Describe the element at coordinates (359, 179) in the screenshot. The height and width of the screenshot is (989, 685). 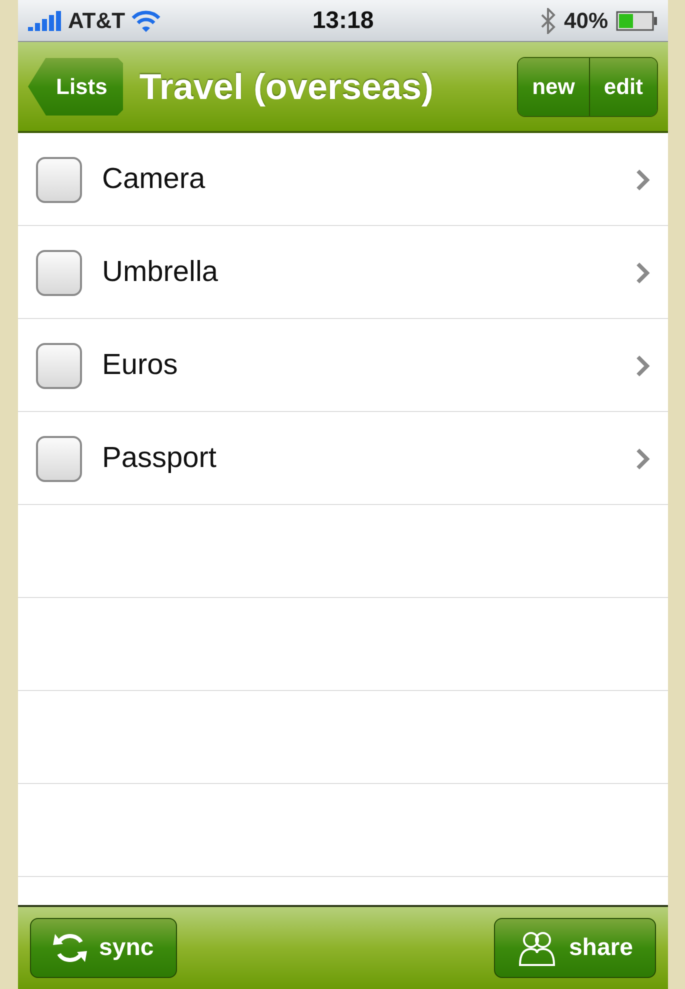
I see `item-label: Camera` at that location.